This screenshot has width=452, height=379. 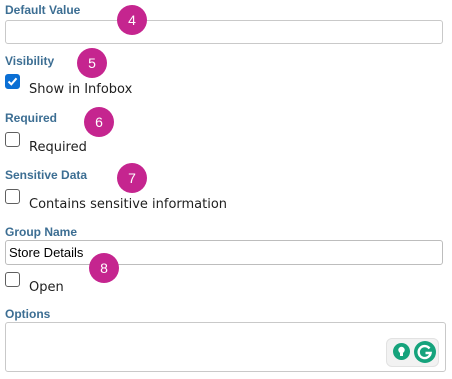 What do you see at coordinates (30, 61) in the screenshot?
I see `visibility-label: Visibility` at bounding box center [30, 61].